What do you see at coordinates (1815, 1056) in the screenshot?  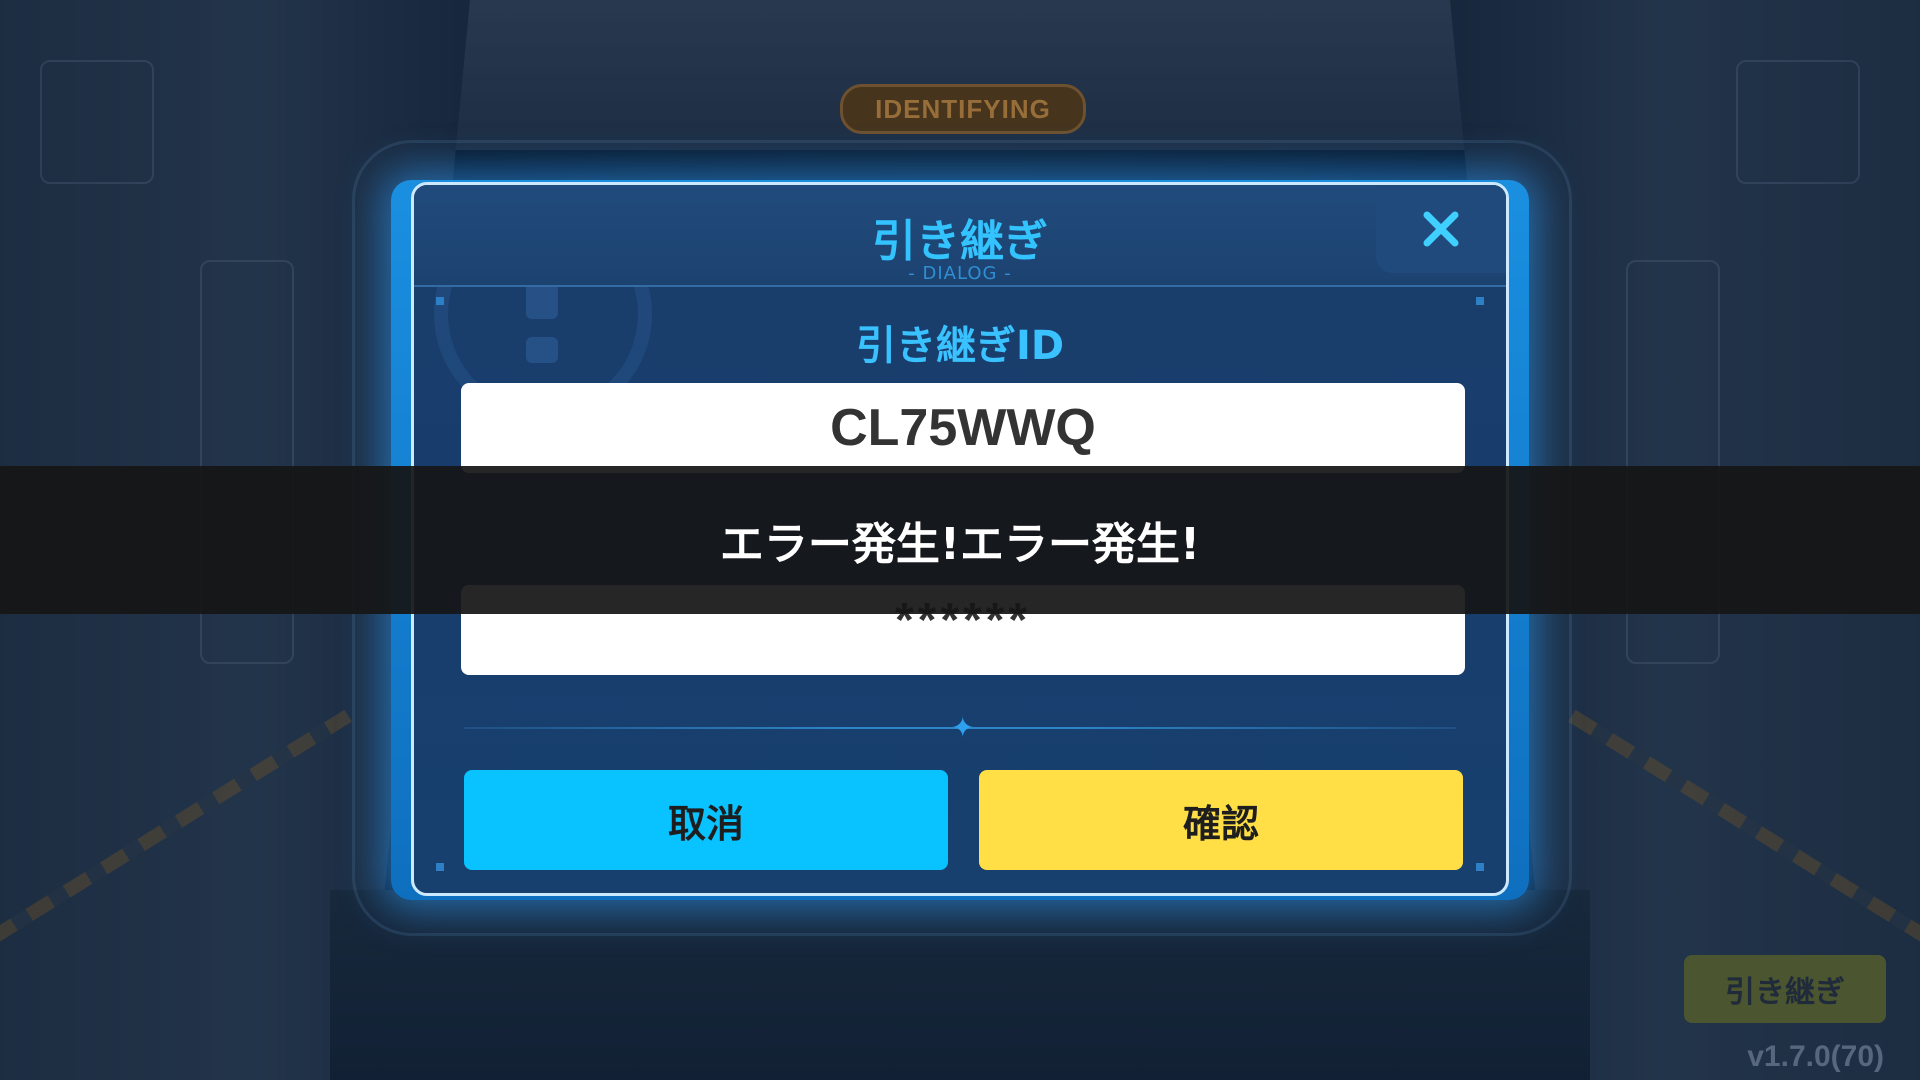 I see `version-label: v1.7.0(70)` at bounding box center [1815, 1056].